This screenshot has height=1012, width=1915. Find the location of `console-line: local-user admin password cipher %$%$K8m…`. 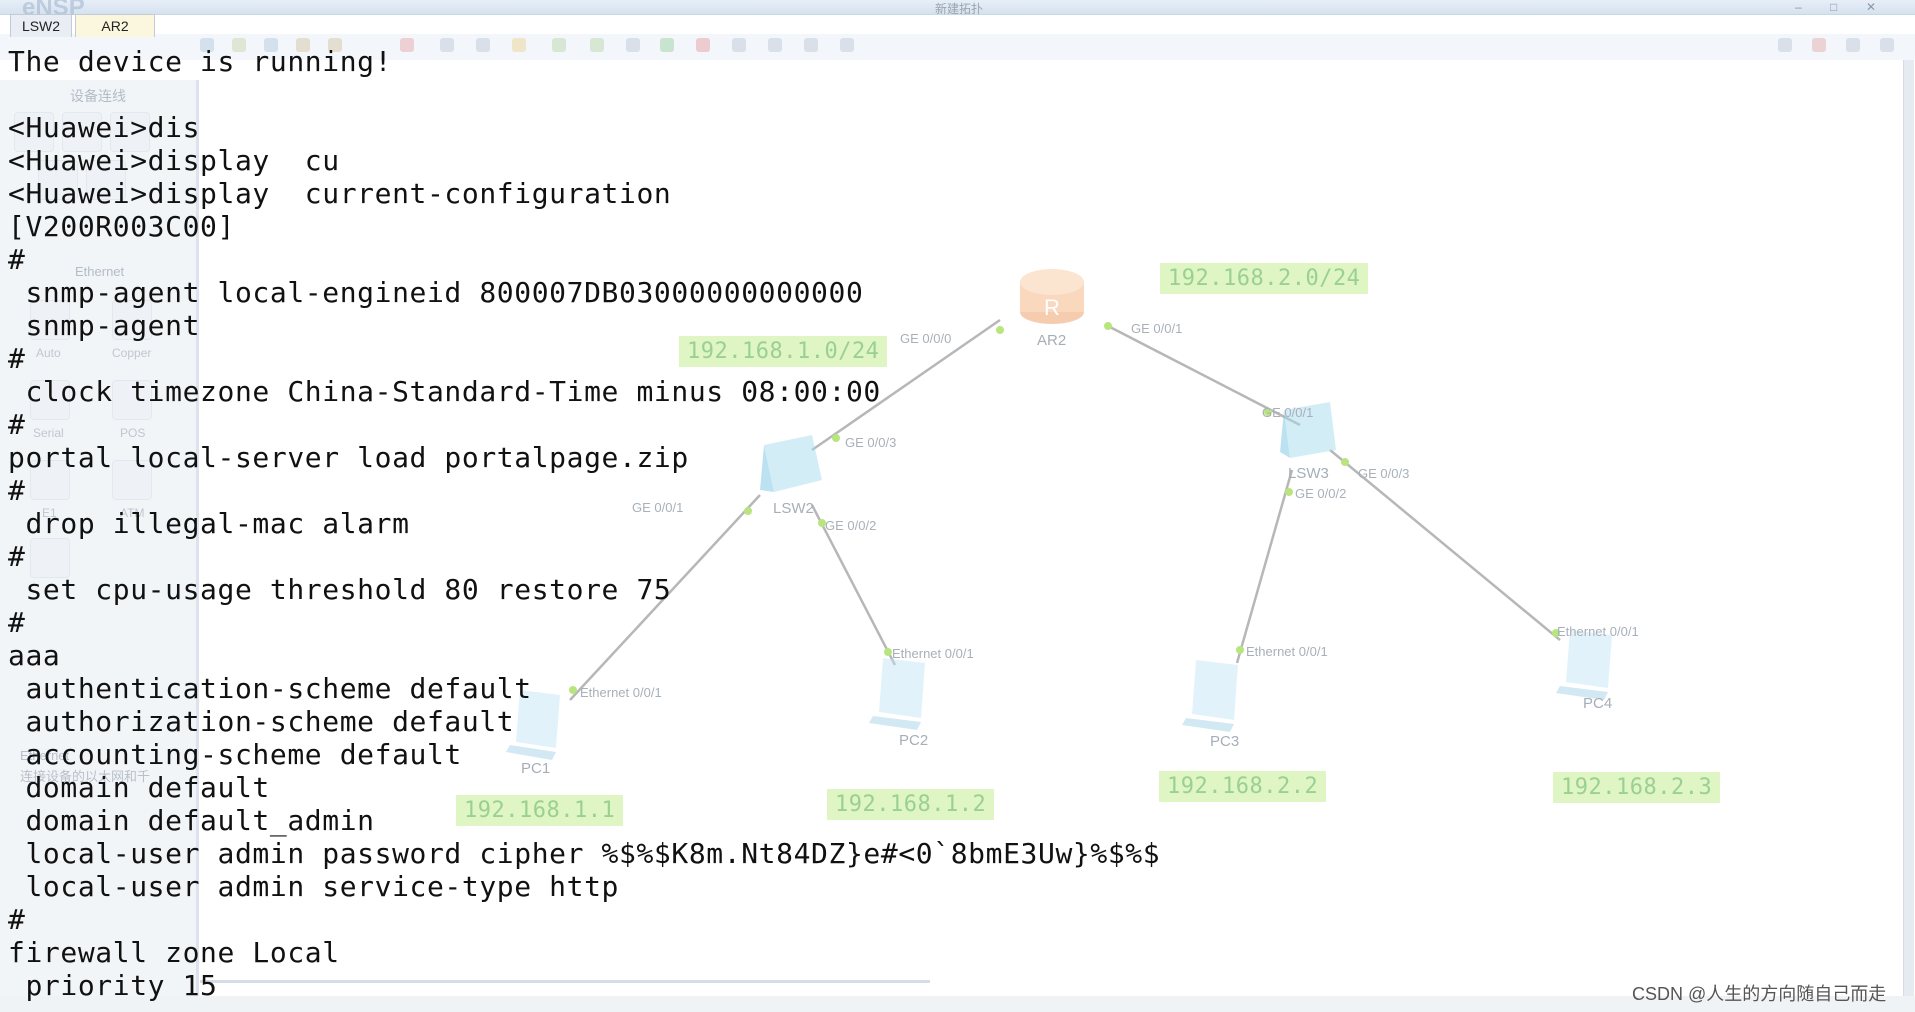

console-line: local-user admin password cipher %$%$K8m… is located at coordinates (584, 853).